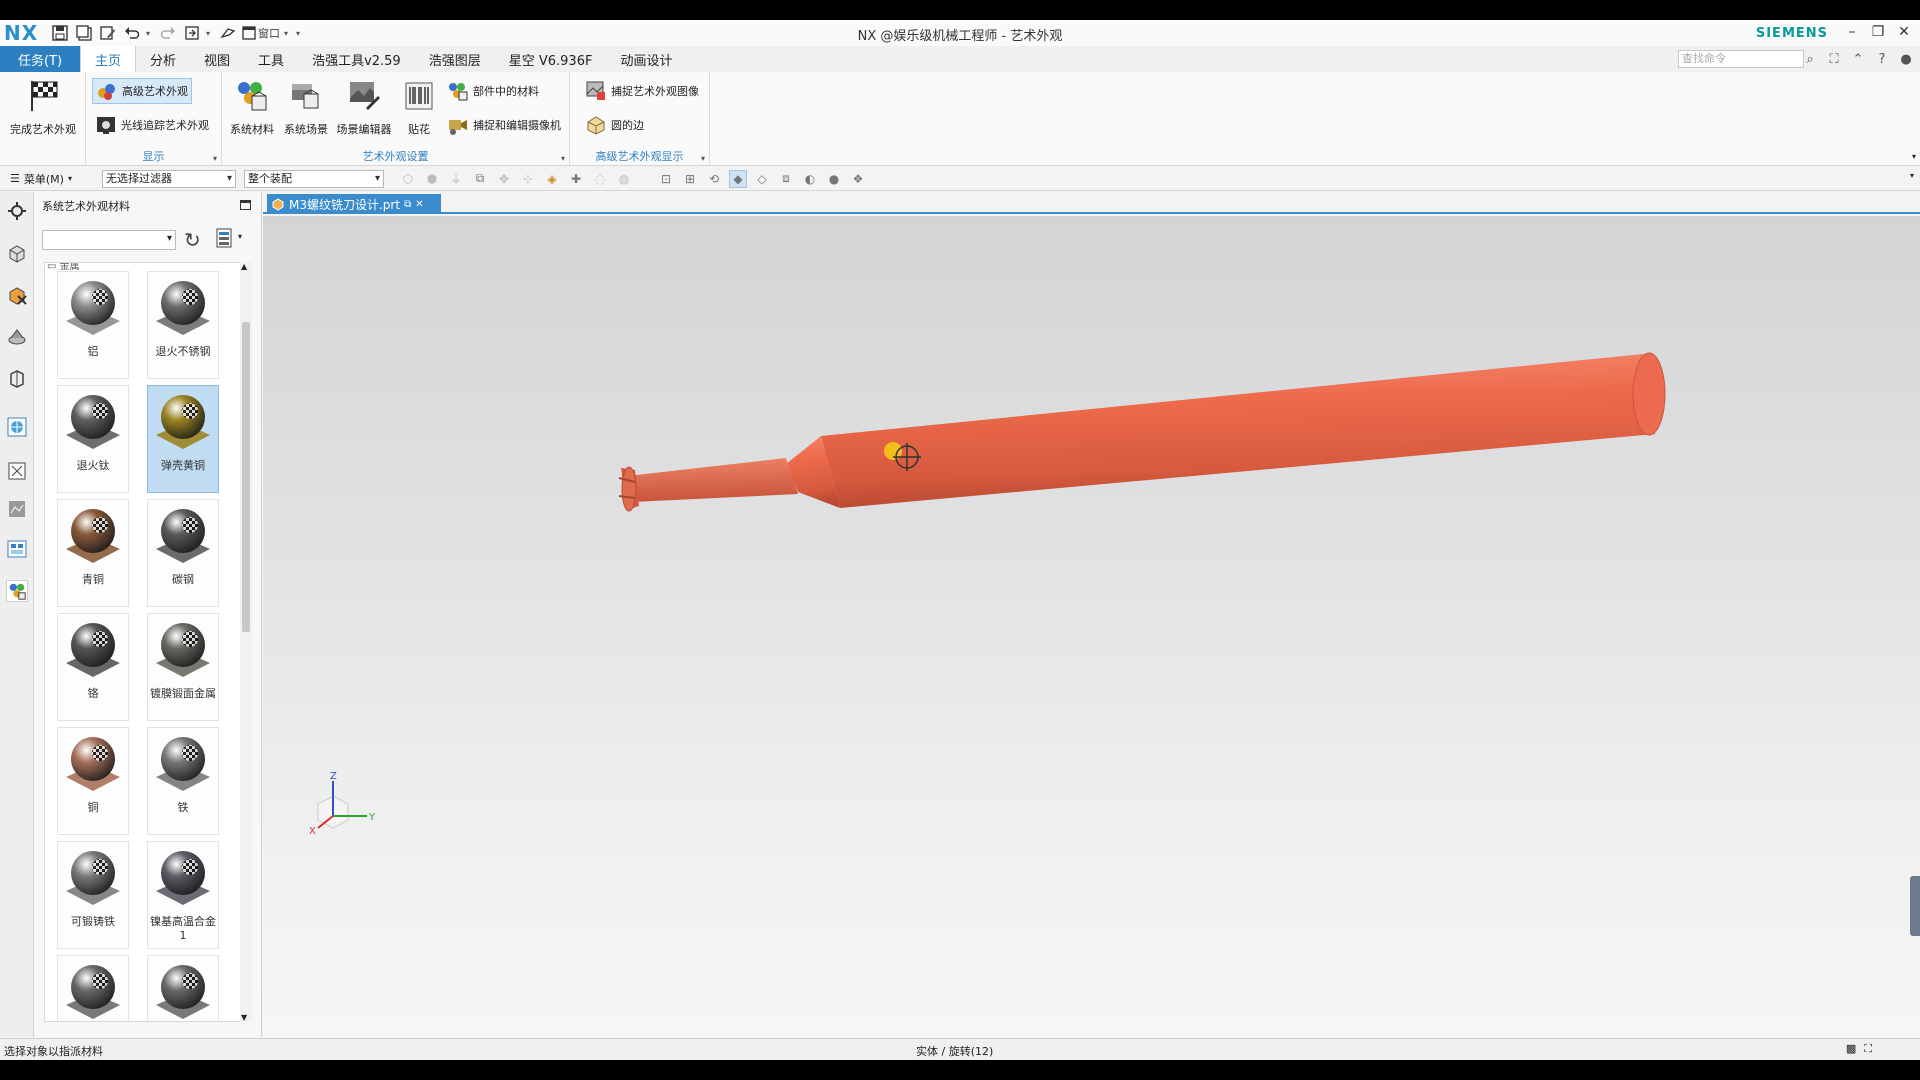 The height and width of the screenshot is (1080, 1920). Describe the element at coordinates (1851, 1049) in the screenshot. I see `checker-icon: ▩` at that location.